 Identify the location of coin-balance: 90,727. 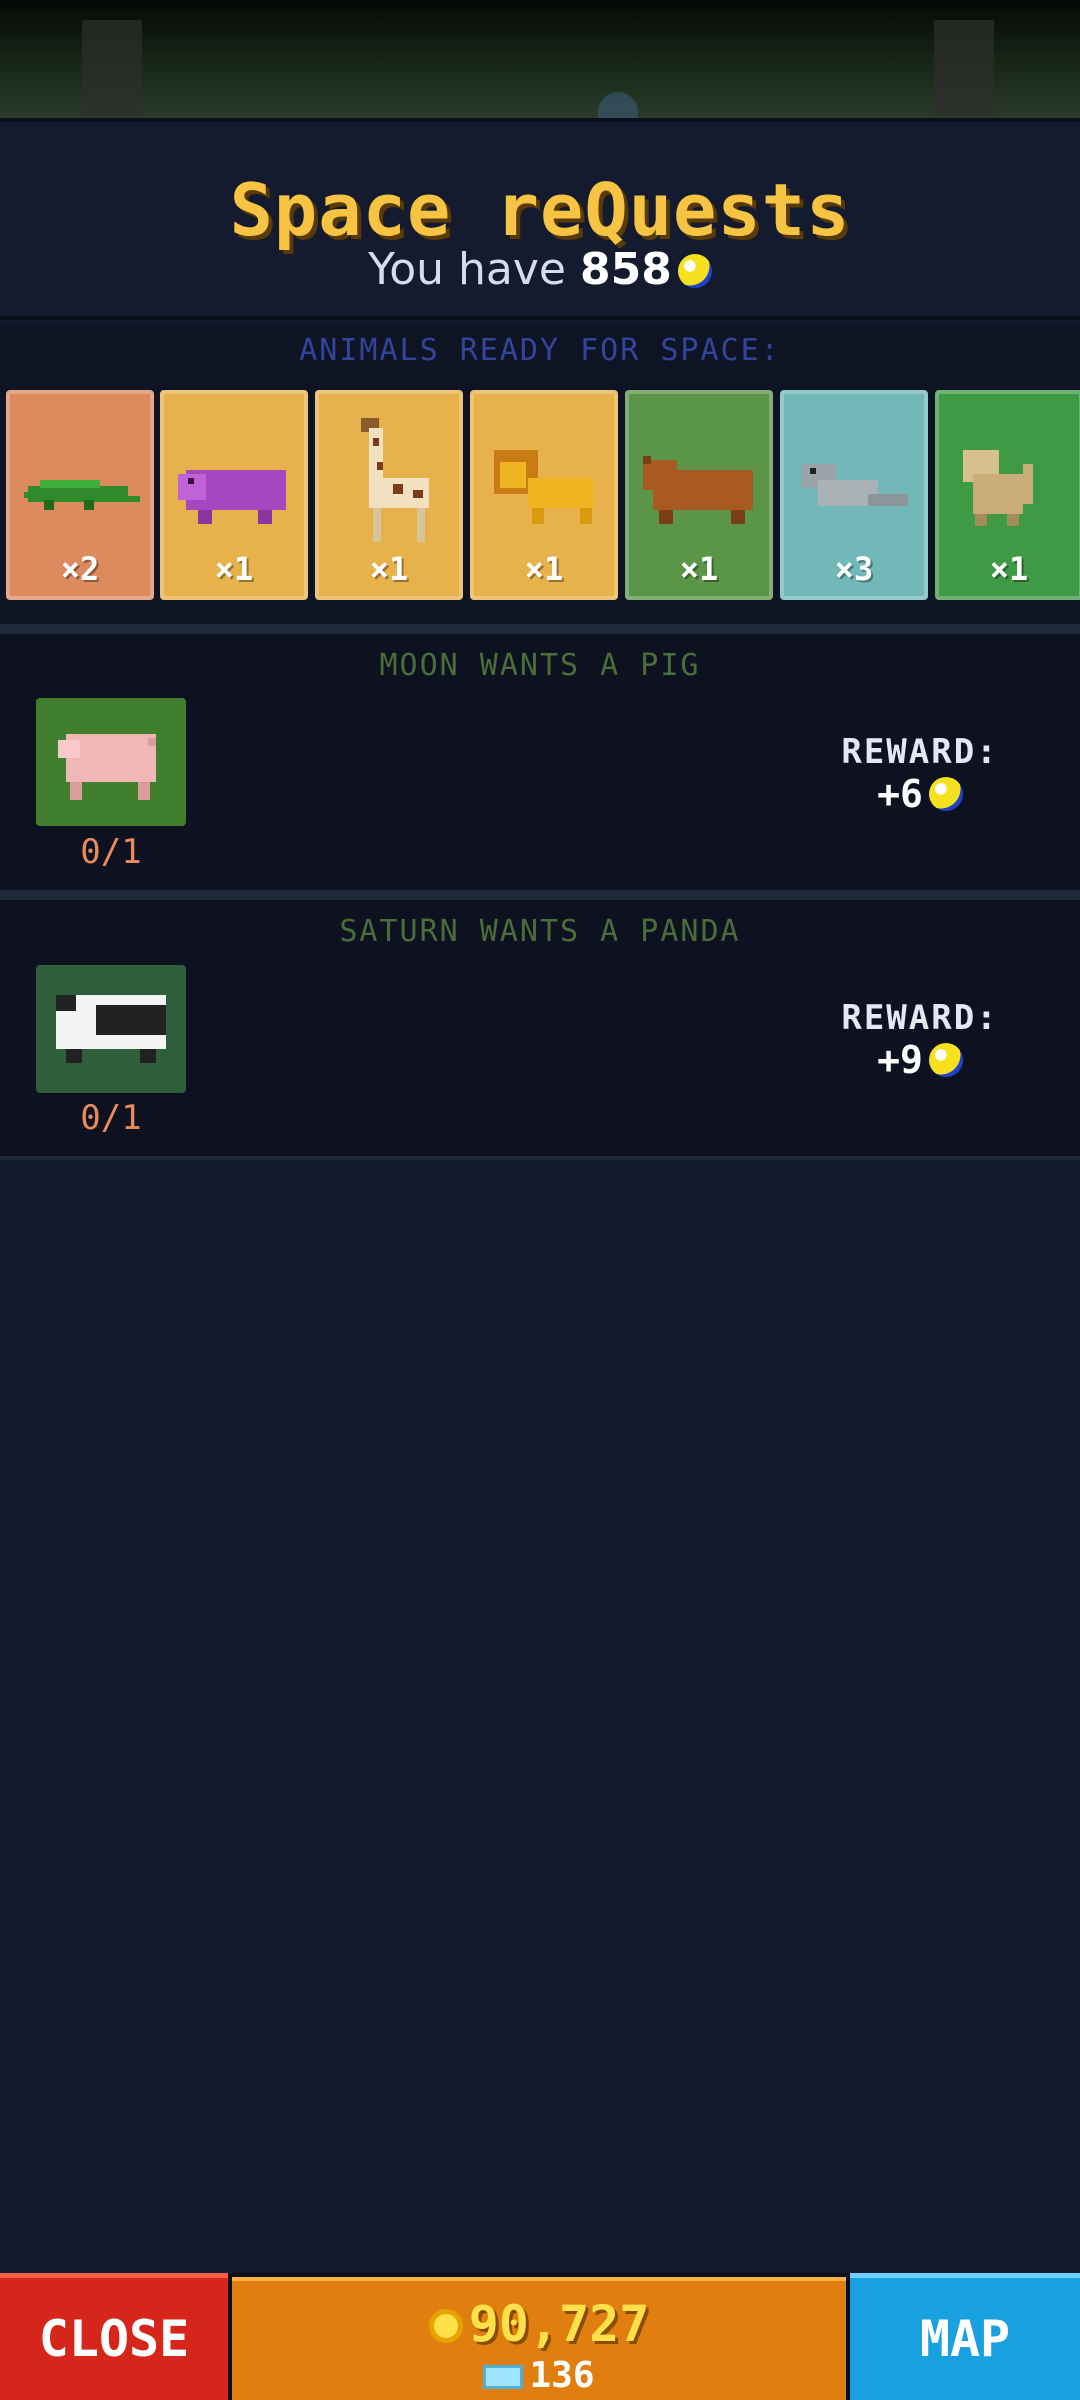
(539, 2324).